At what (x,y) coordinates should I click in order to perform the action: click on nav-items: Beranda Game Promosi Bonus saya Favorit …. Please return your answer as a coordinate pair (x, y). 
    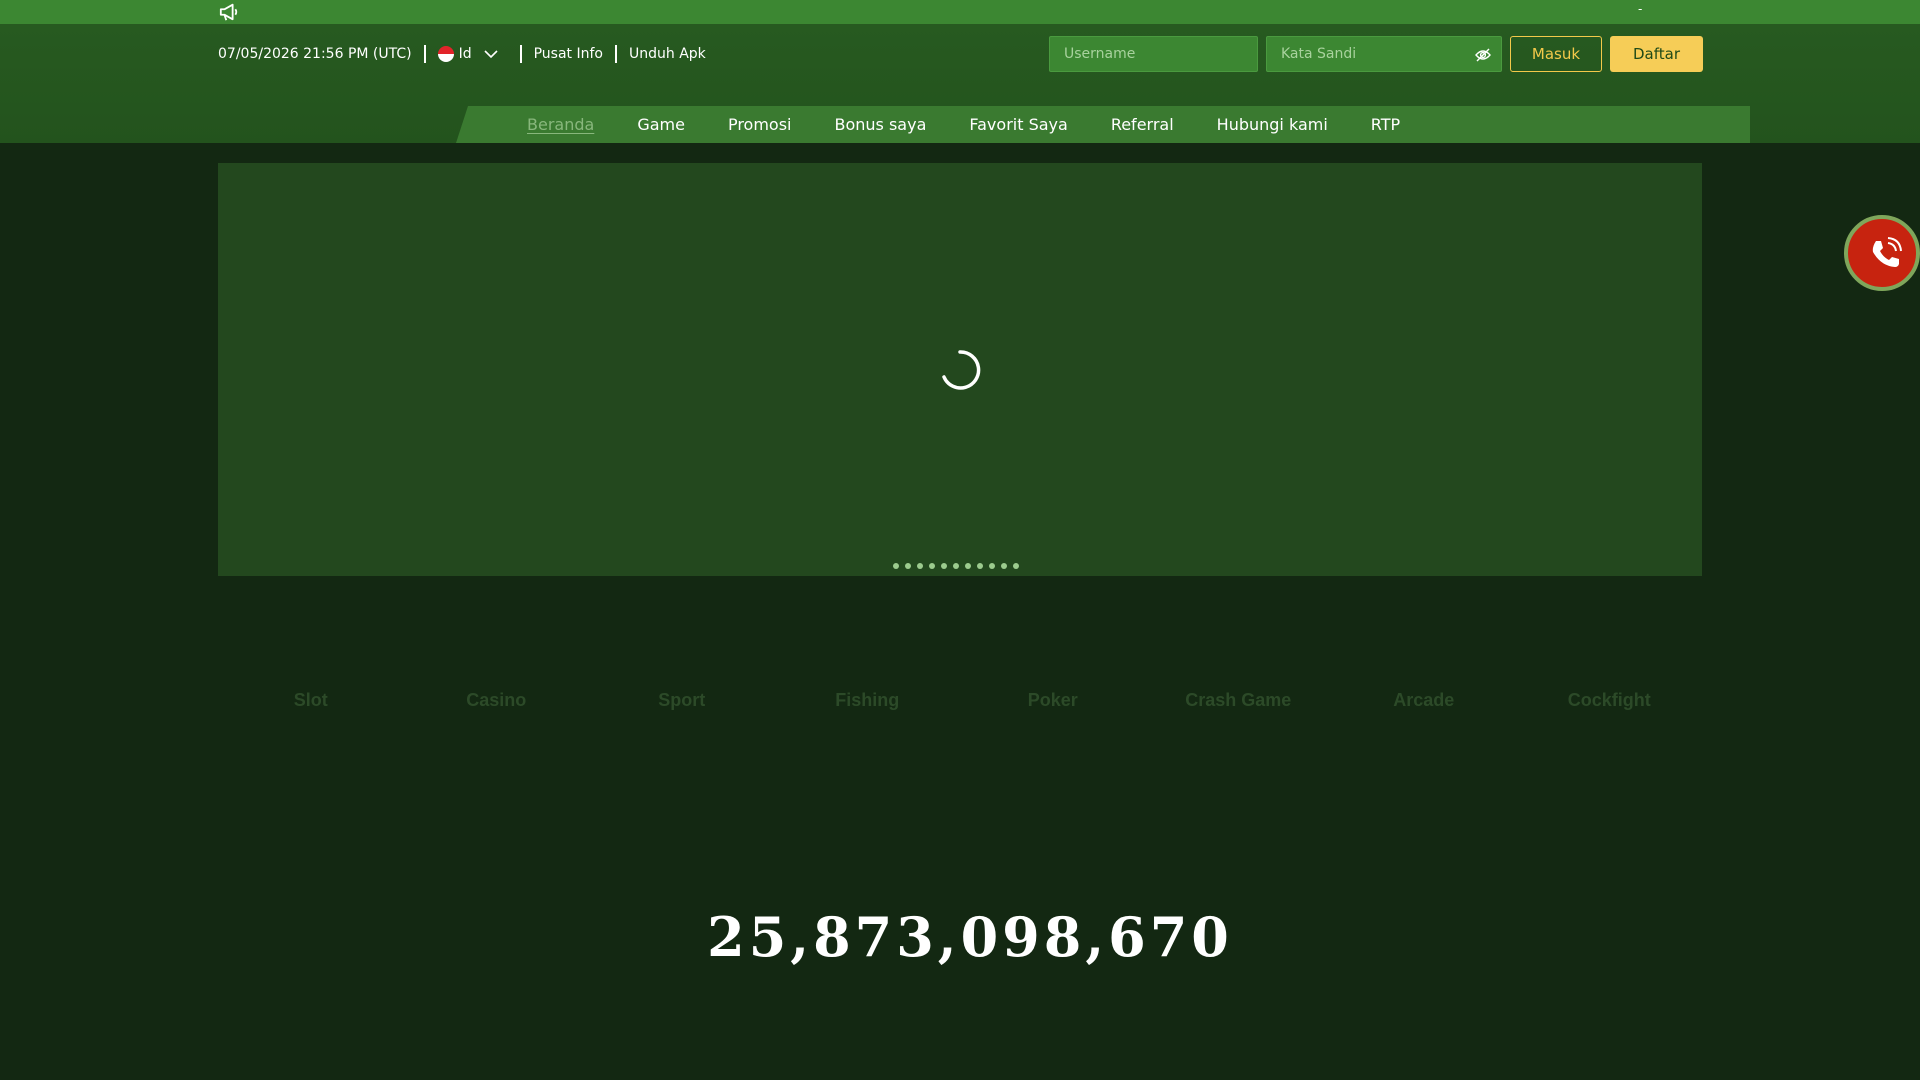
    Looking at the image, I should click on (985, 124).